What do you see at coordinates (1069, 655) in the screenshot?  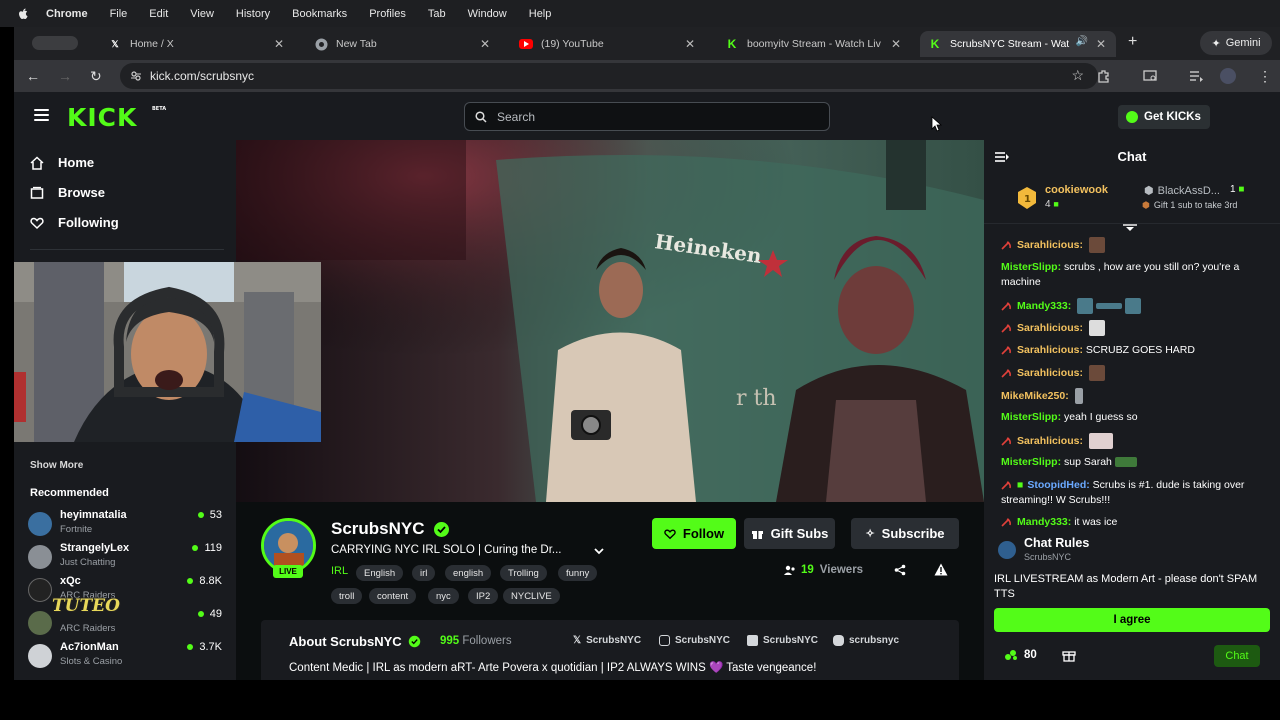 I see `gift-icon` at bounding box center [1069, 655].